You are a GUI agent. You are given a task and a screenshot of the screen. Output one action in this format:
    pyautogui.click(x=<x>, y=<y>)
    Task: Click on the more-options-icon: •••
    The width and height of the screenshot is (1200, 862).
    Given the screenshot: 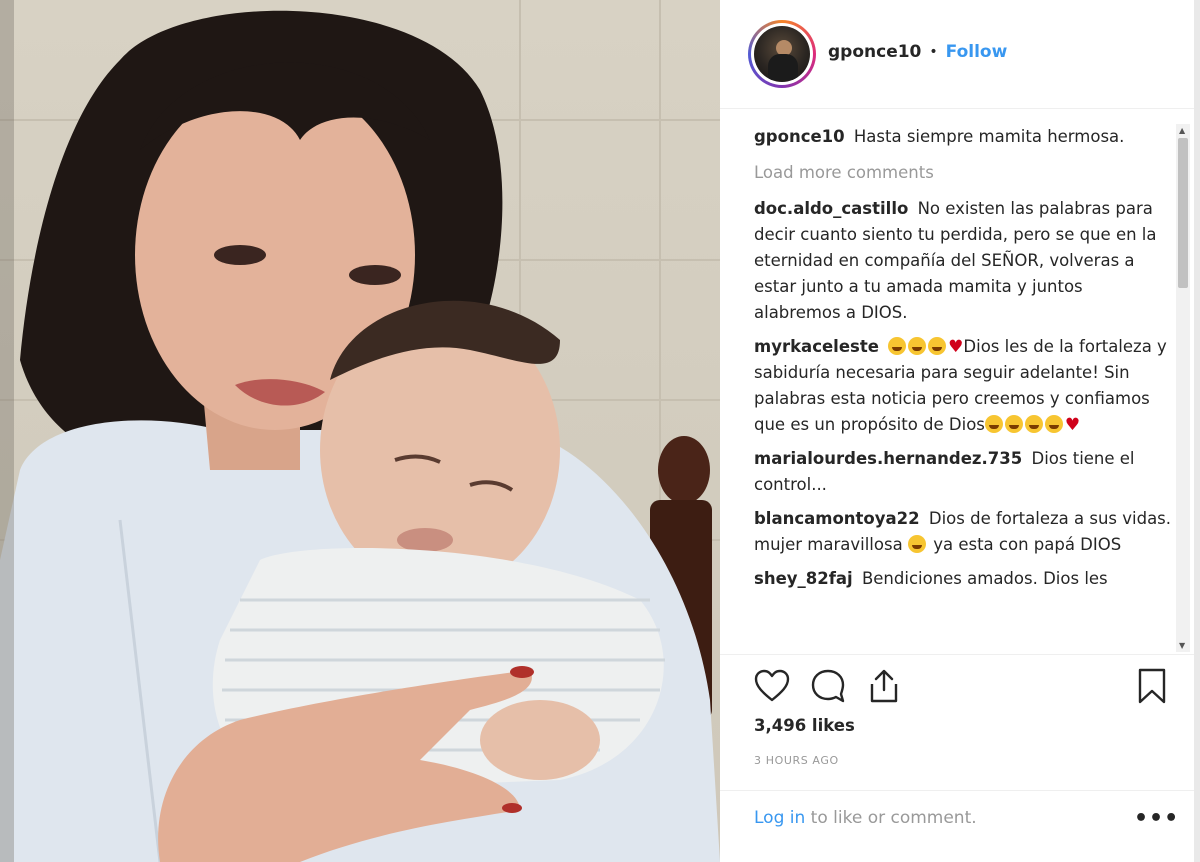 What is the action you would take?
    pyautogui.click(x=1156, y=818)
    